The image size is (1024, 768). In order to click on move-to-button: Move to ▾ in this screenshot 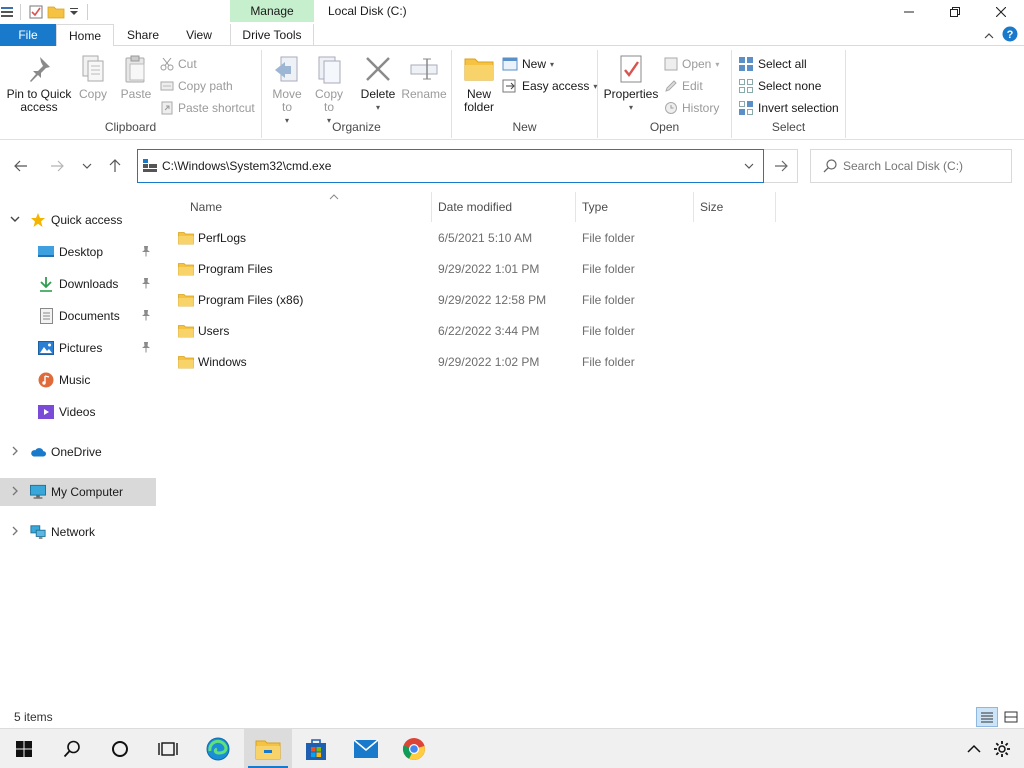, I will do `click(287, 89)`.